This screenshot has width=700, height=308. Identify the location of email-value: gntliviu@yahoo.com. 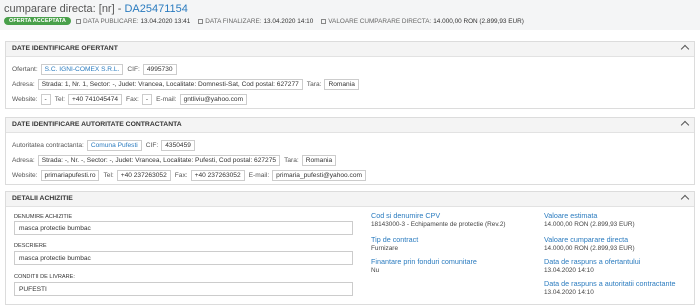
(213, 99).